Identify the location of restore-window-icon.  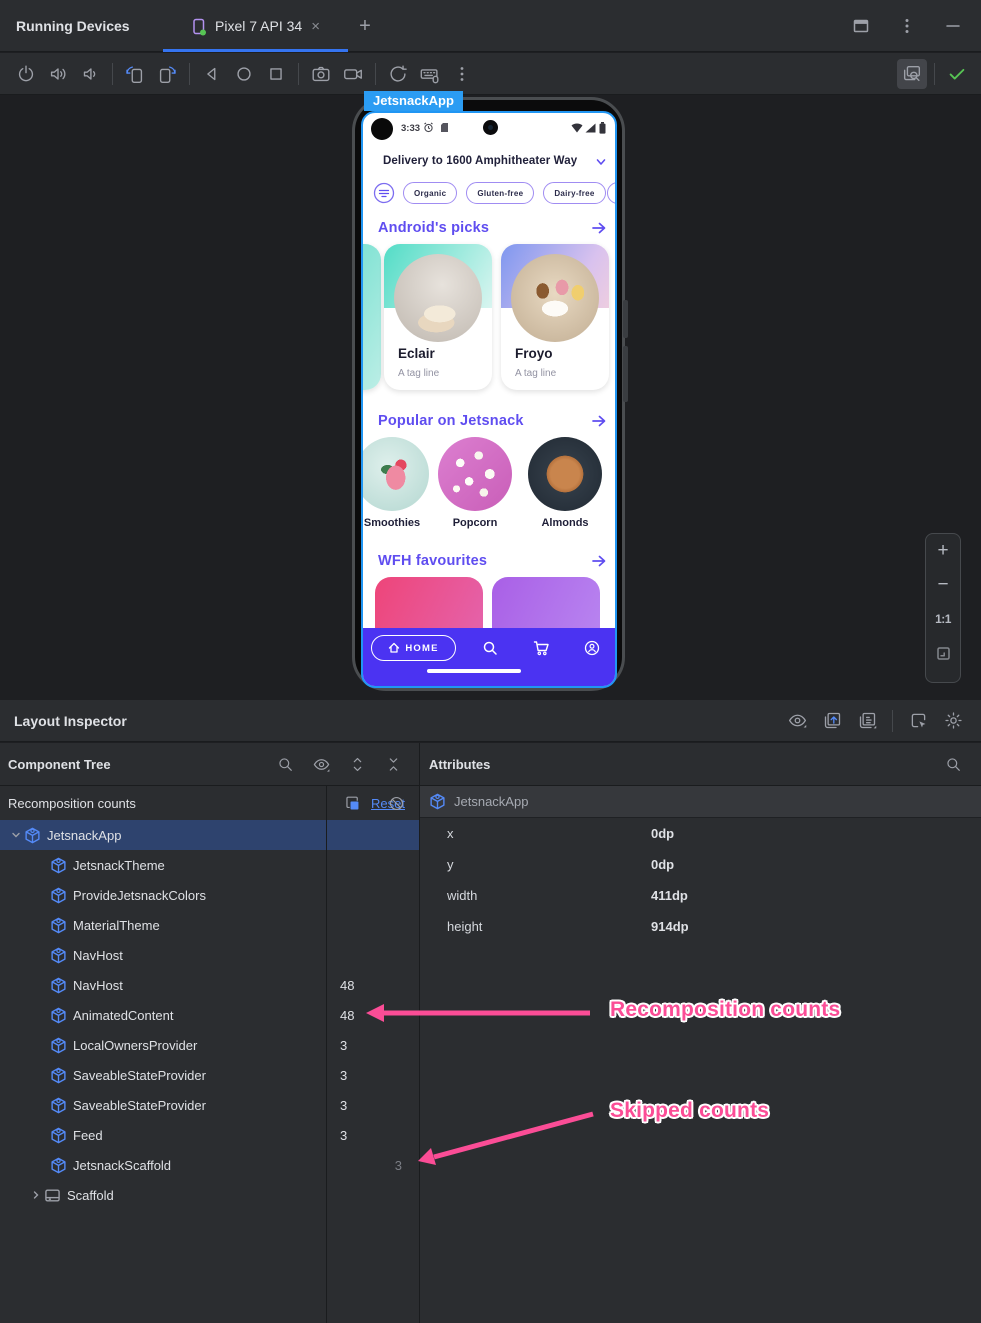
(861, 26).